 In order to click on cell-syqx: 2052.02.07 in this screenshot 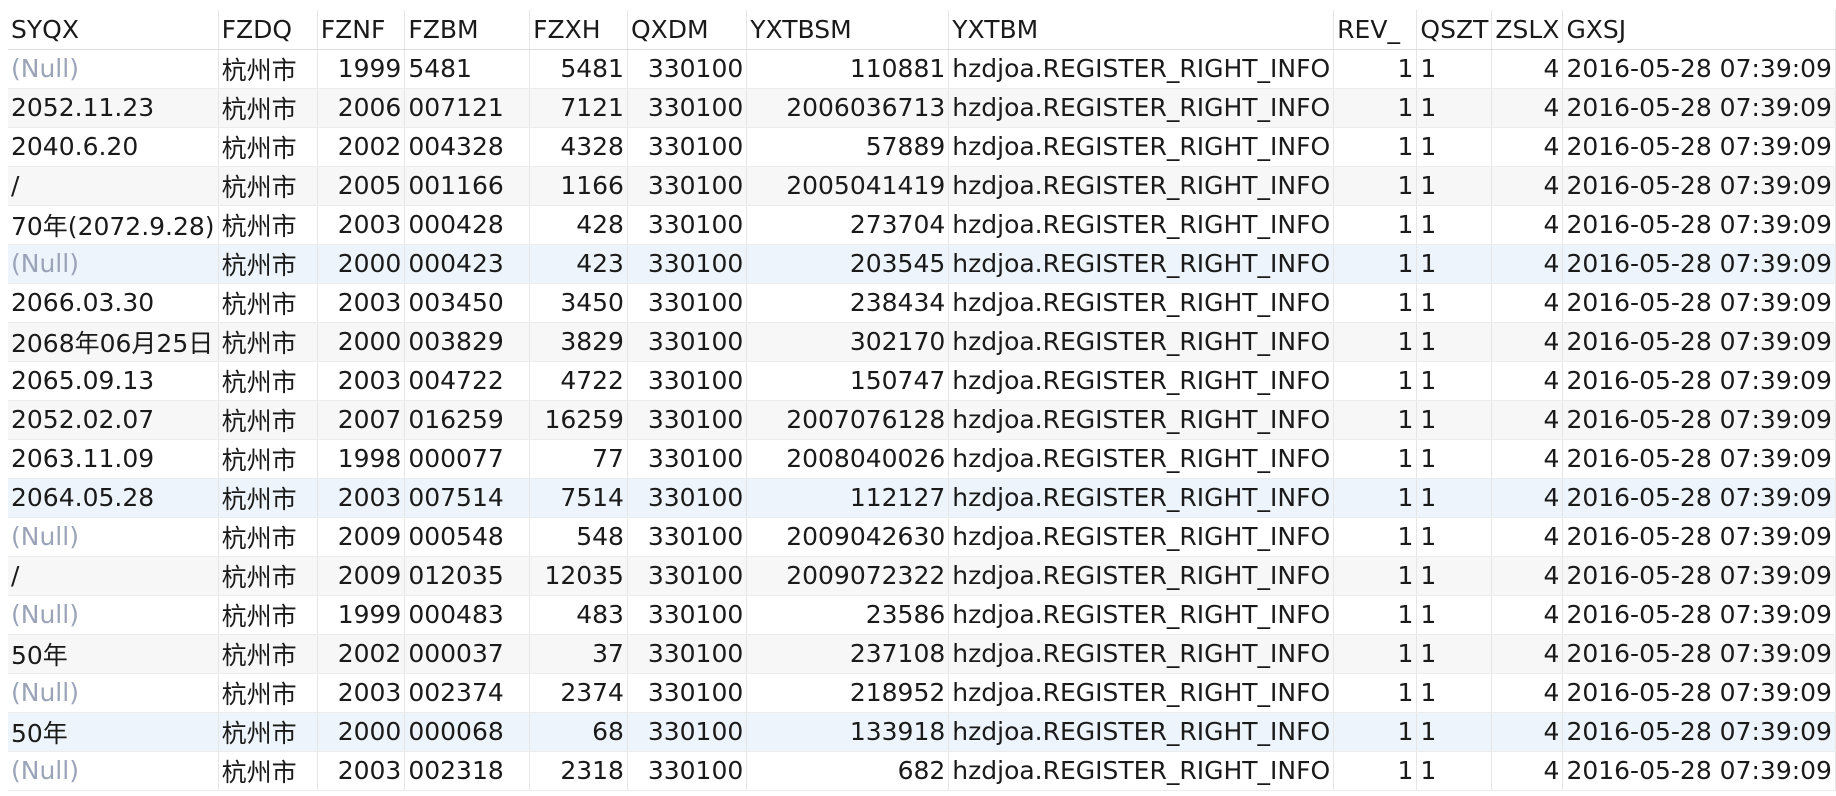, I will do `click(113, 420)`.